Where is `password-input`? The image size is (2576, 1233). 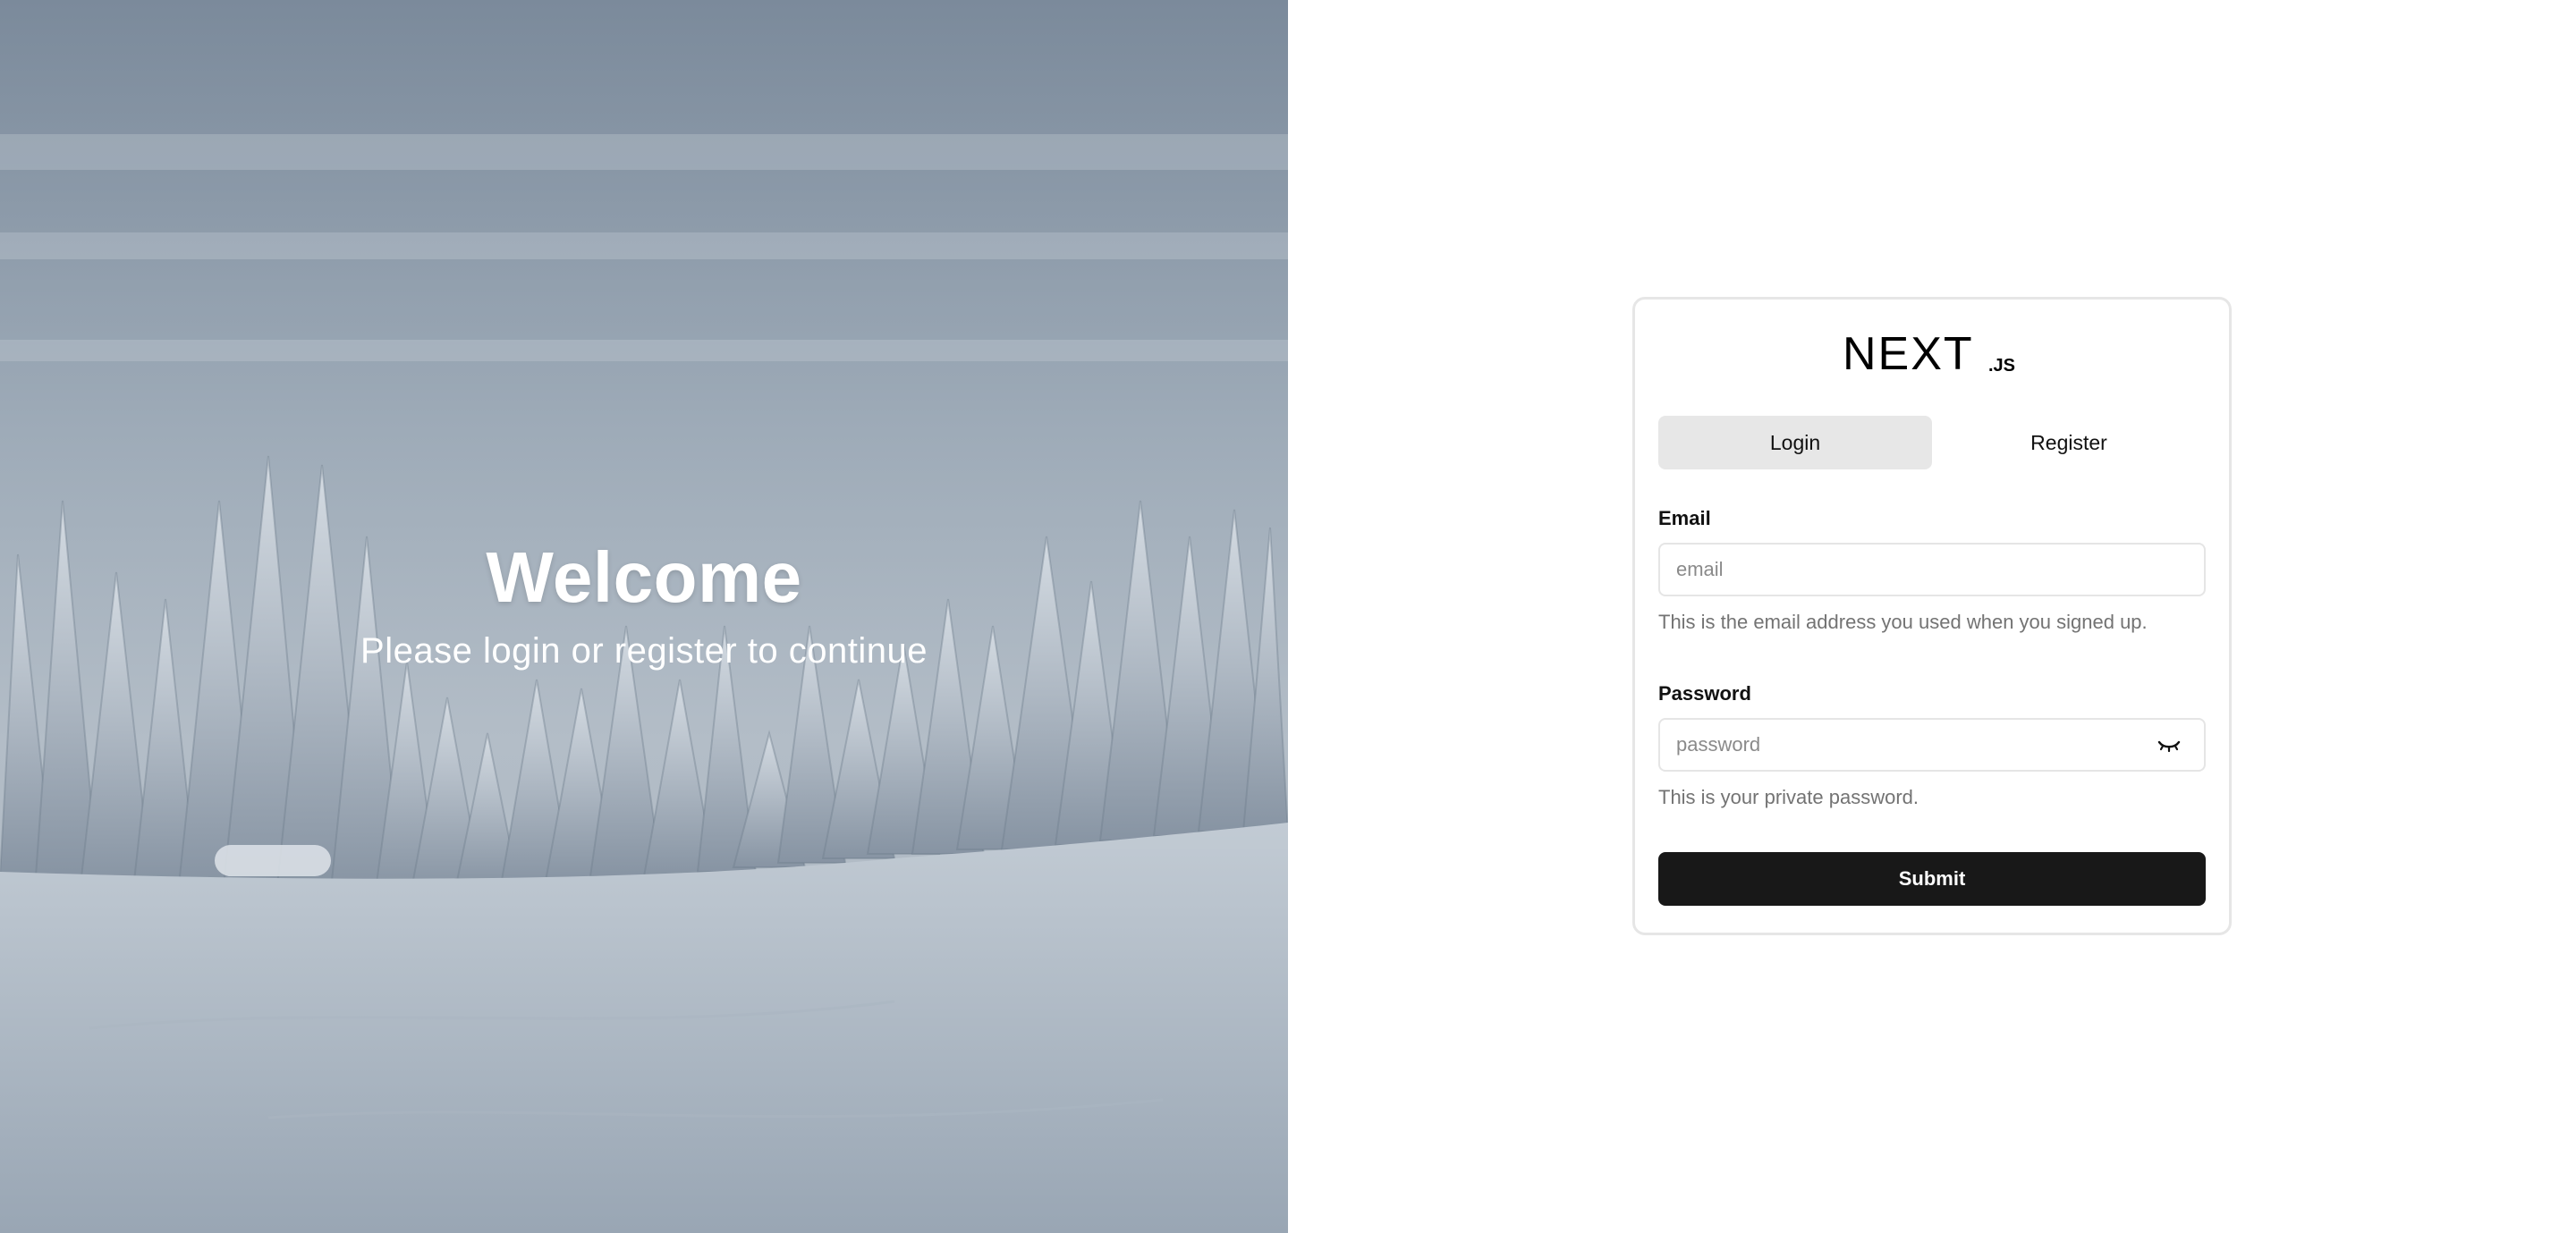
password-input is located at coordinates (1932, 745).